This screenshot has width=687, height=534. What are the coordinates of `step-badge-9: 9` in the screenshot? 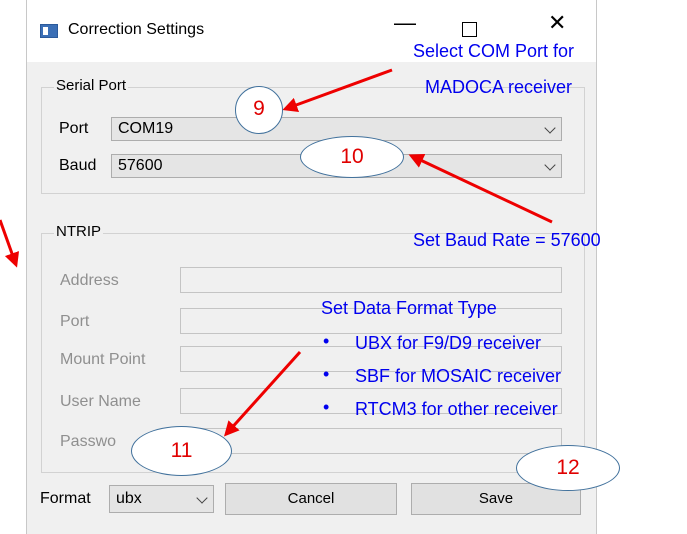 It's located at (259, 110).